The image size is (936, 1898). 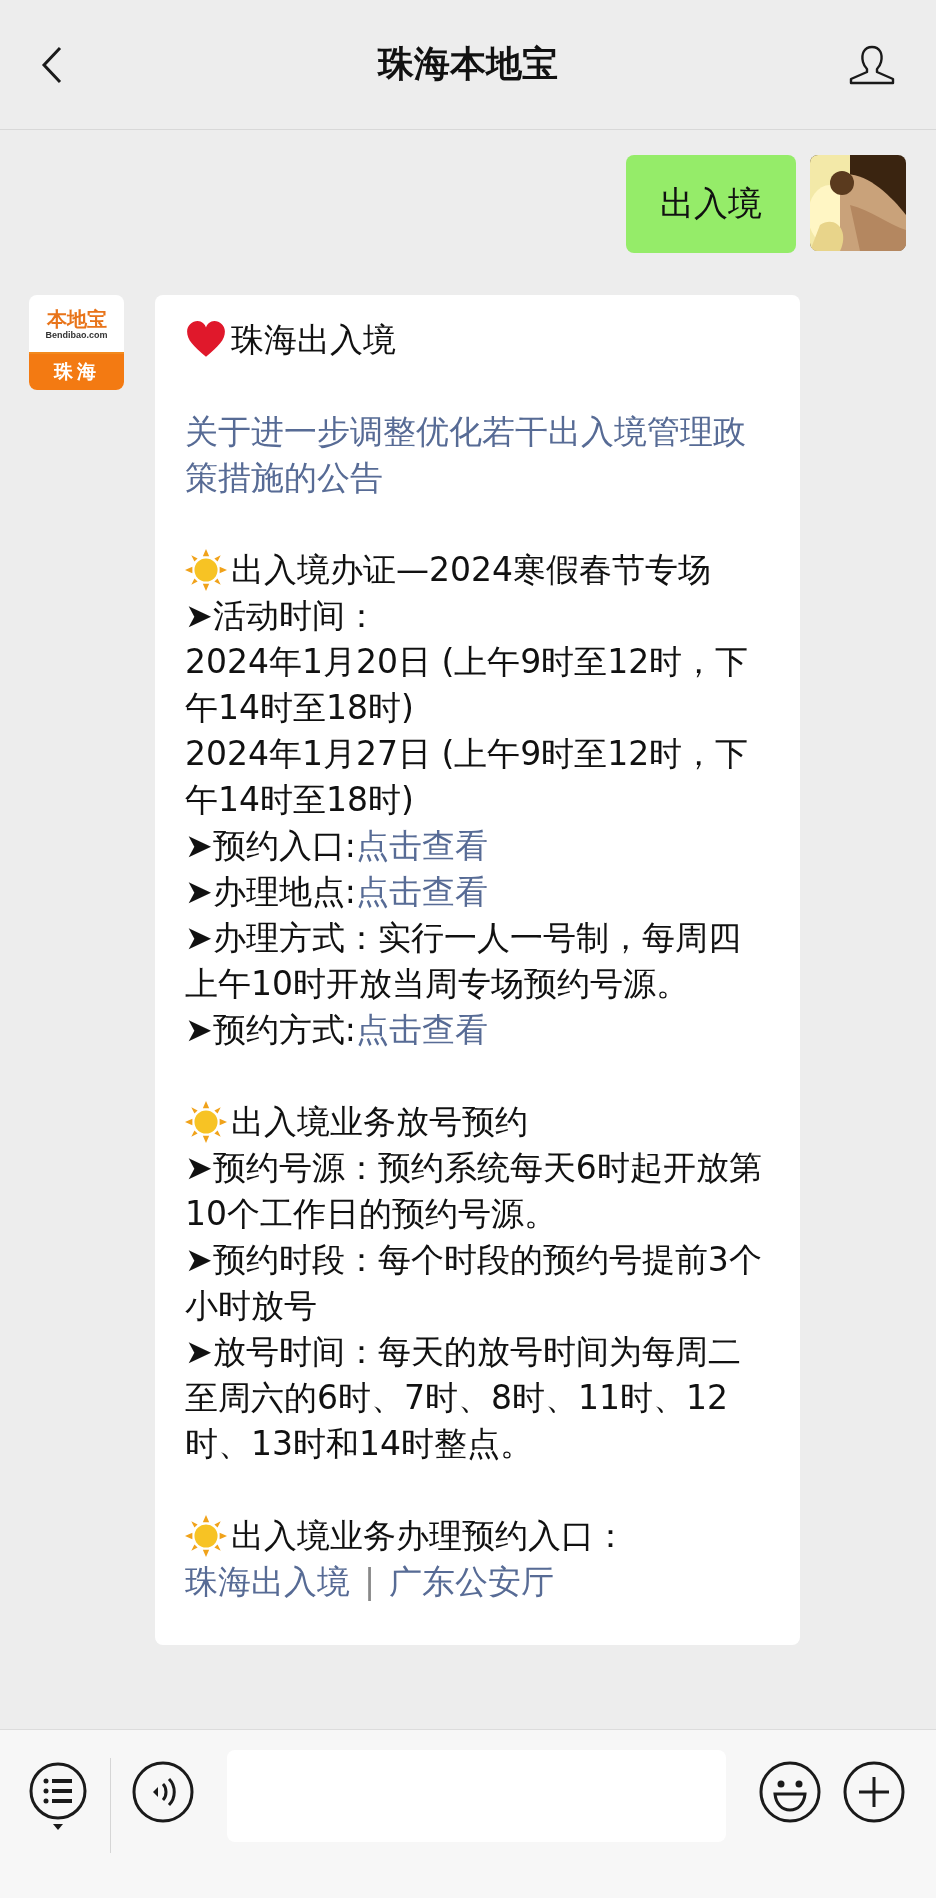 What do you see at coordinates (270, 846) in the screenshot?
I see `field-label: ➤预约入口:` at bounding box center [270, 846].